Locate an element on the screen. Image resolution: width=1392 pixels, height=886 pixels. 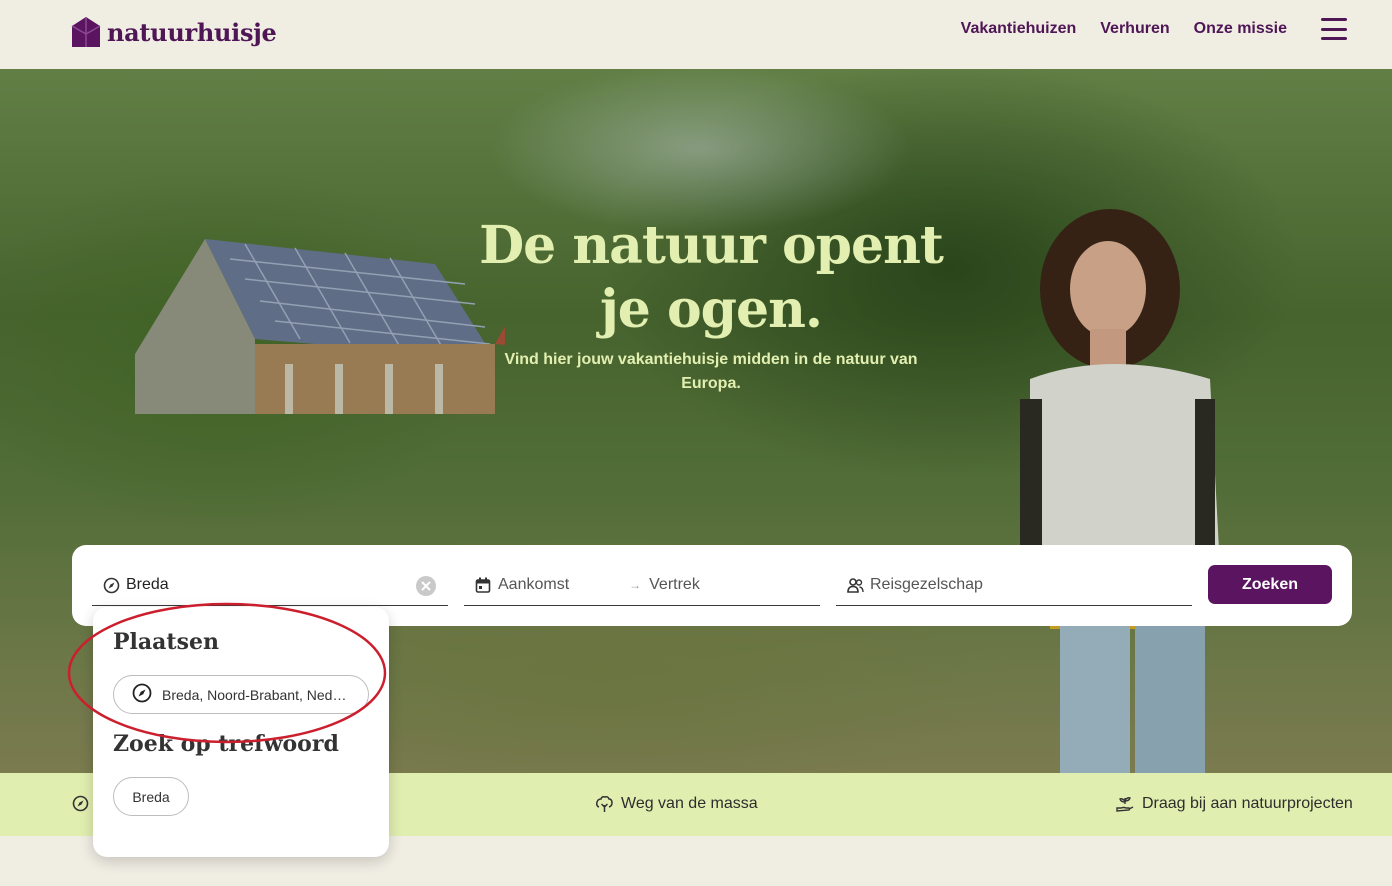
nav-link-vakantiehuizen: Vakantiehuizen is located at coordinates (1019, 29).